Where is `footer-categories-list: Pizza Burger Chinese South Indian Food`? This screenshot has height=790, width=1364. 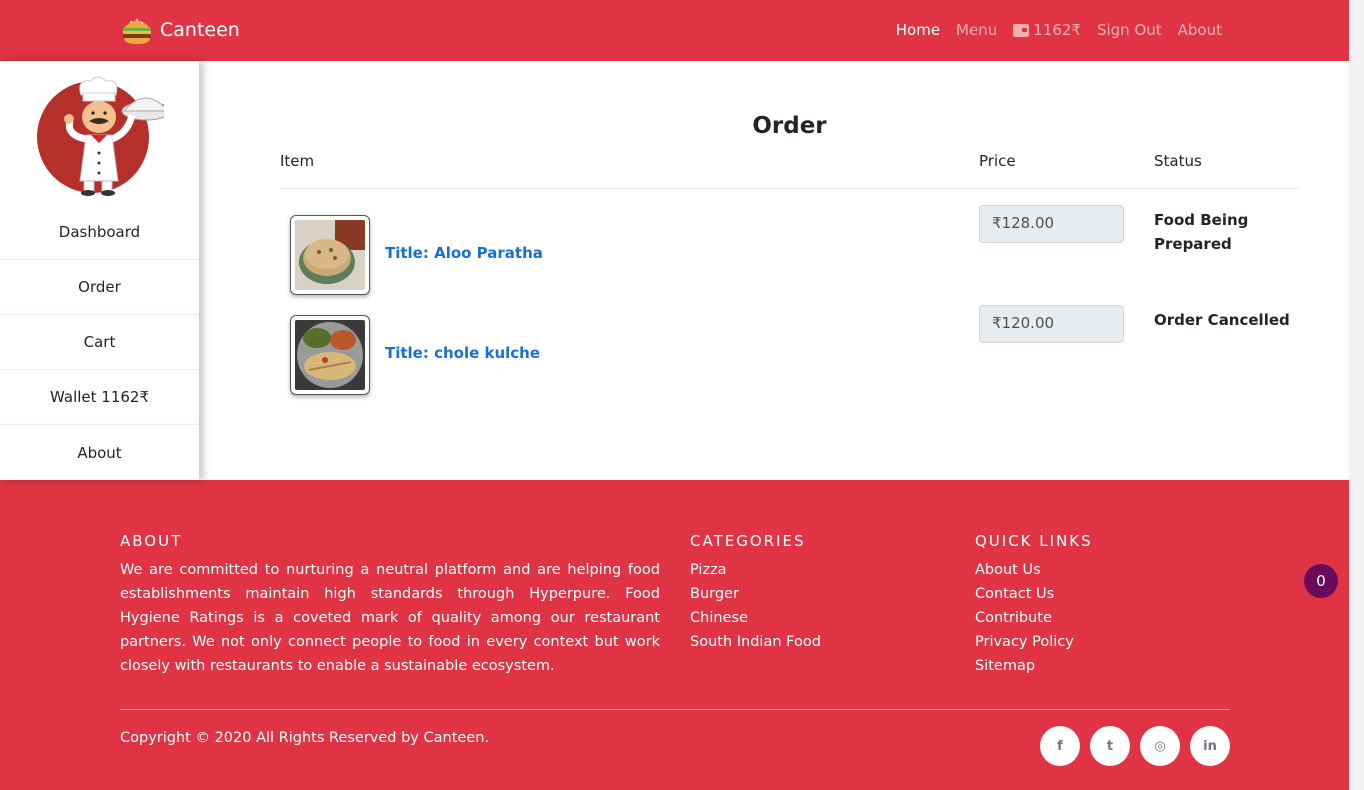
footer-categories-list: Pizza Burger Chinese South Indian Food is located at coordinates (755, 606).